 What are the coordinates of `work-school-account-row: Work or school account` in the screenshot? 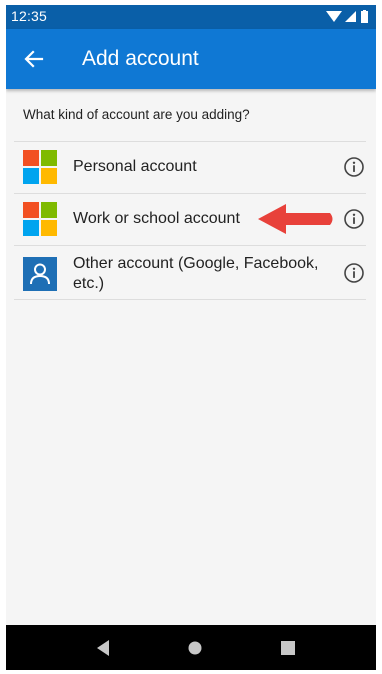 It's located at (191, 219).